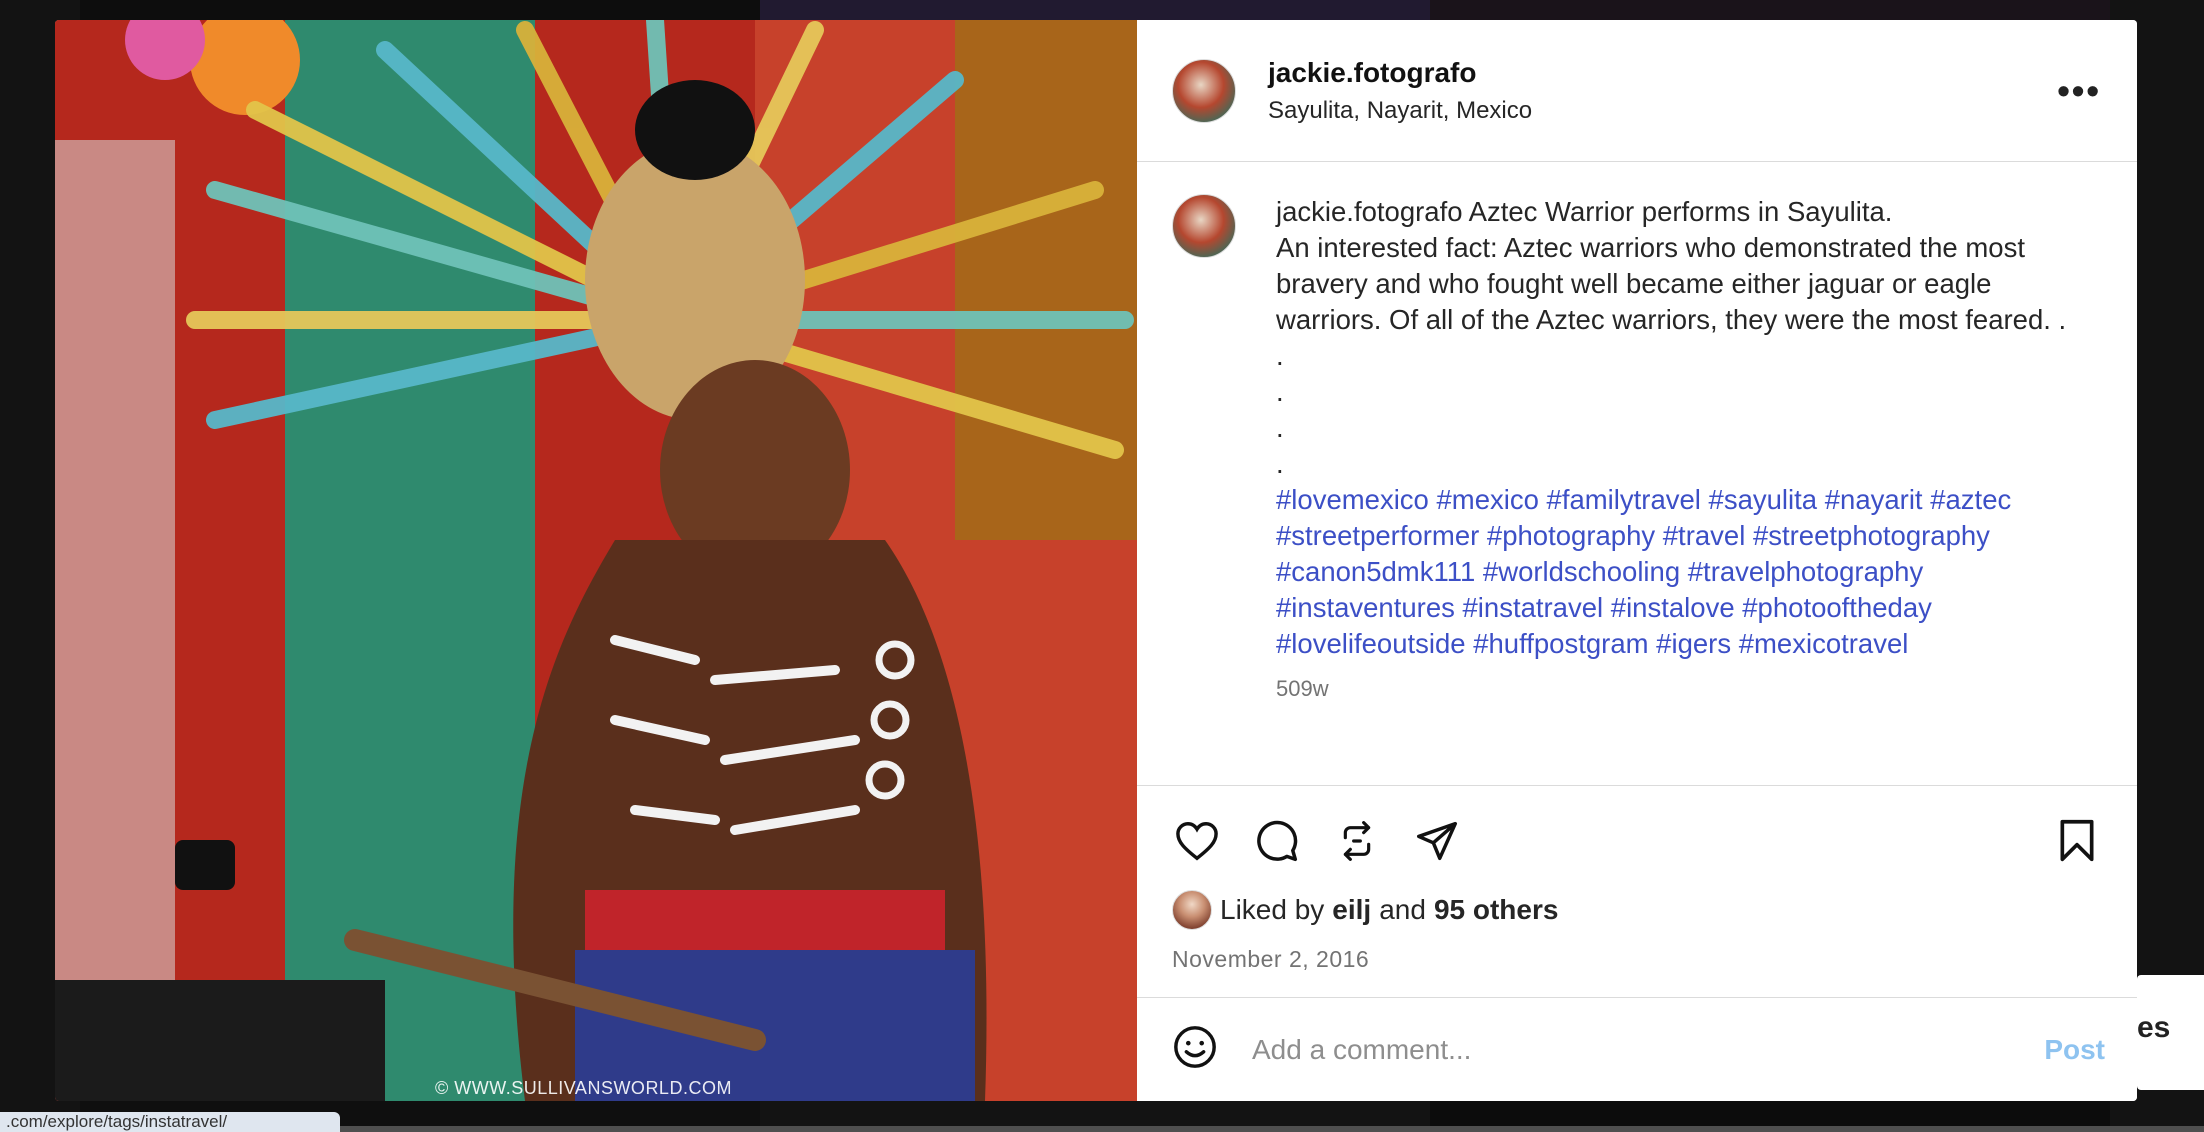  Describe the element at coordinates (1637, 841) in the screenshot. I see `action-row` at that location.